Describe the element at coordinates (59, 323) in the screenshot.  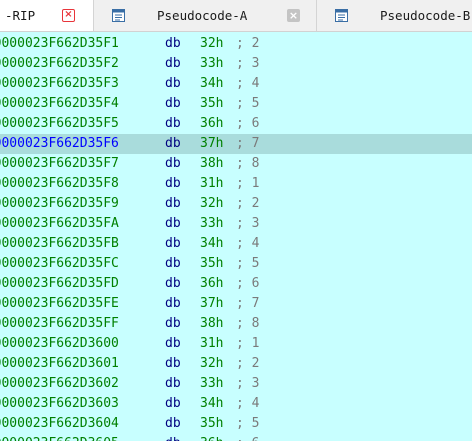
I see `address-text: 3:0000023F662D35FF` at that location.